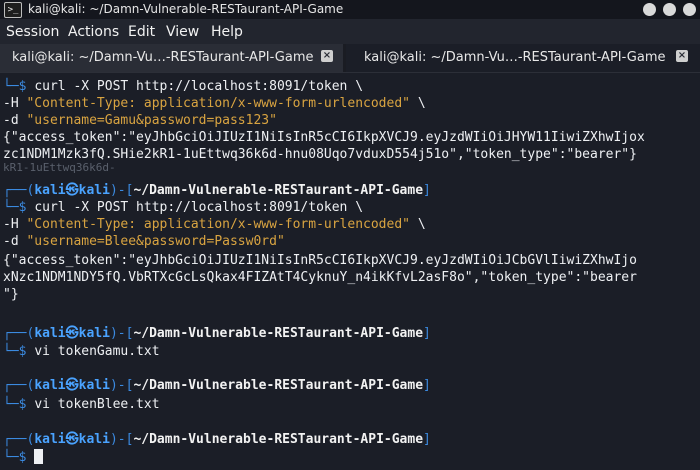  Describe the element at coordinates (81, 404) in the screenshot. I see `terminal-line: └─$ vi tokenBlee.txt` at that location.